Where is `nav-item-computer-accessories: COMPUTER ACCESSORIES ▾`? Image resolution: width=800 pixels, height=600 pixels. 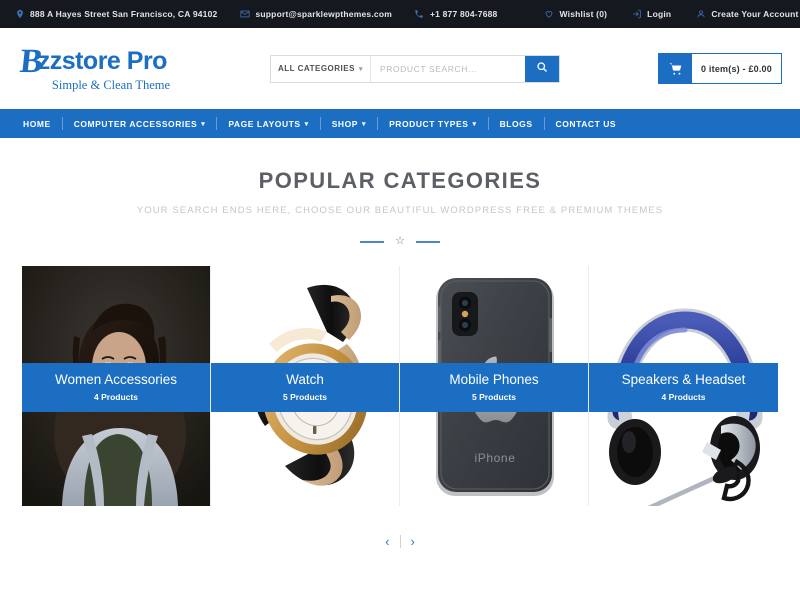 nav-item-computer-accessories: COMPUTER ACCESSORIES ▾ is located at coordinates (140, 123).